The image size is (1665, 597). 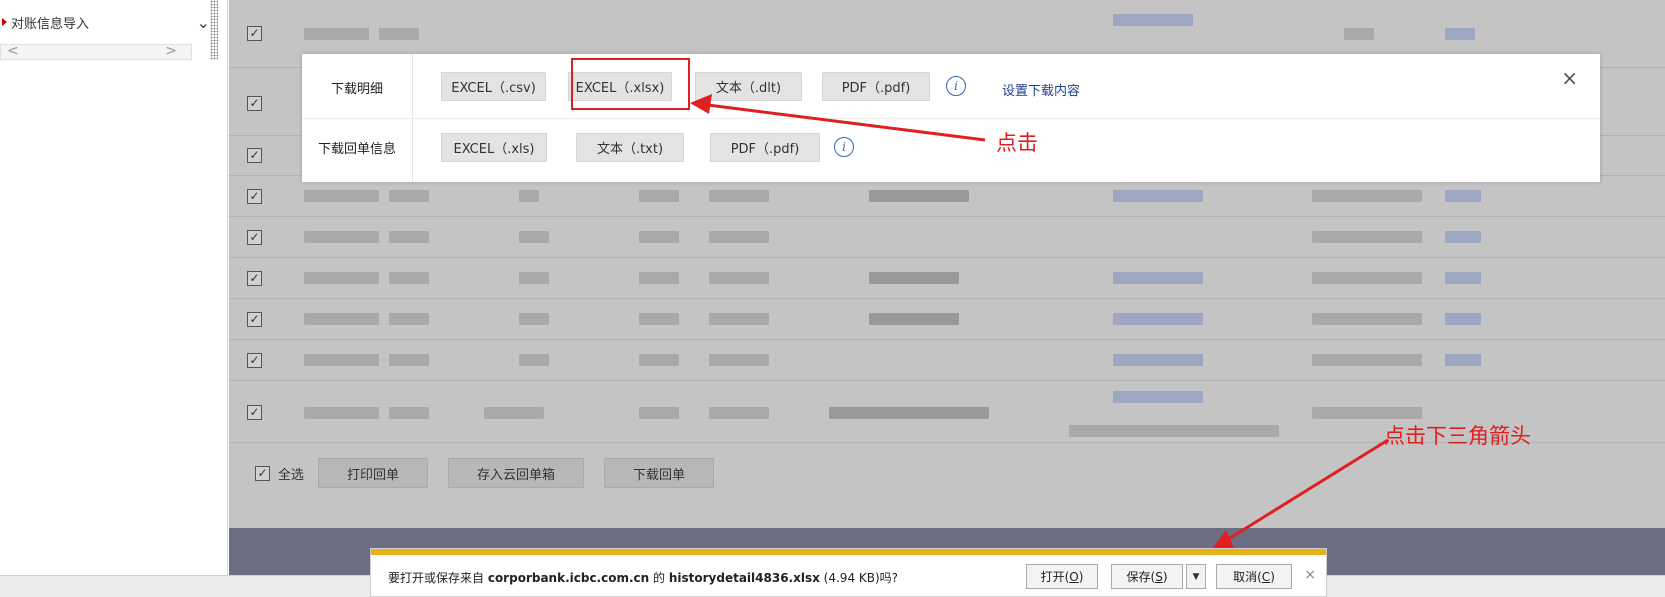 What do you see at coordinates (262, 473) in the screenshot?
I see `select-all-checkbox: ✓` at bounding box center [262, 473].